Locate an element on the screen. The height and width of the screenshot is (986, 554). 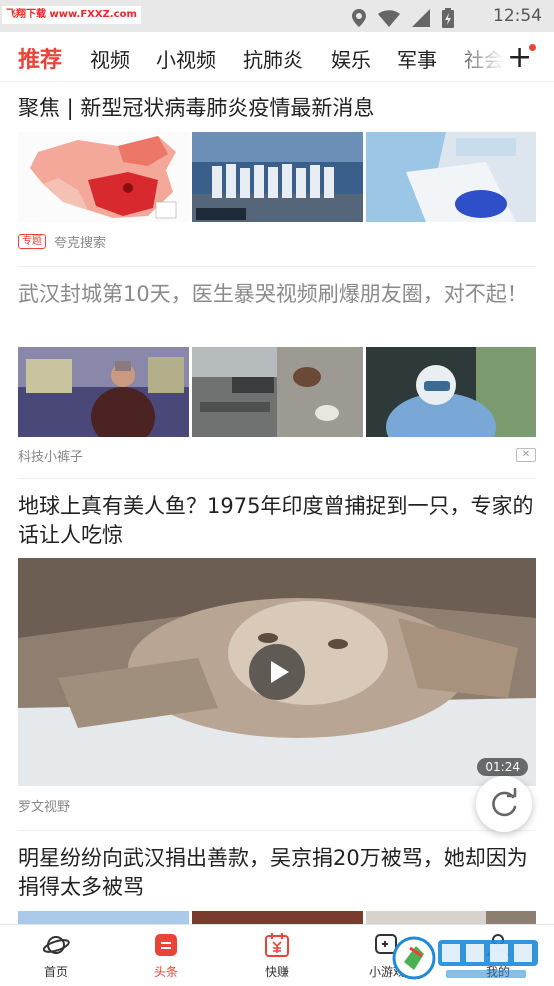
news-source: 科技小裤子 is located at coordinates (51, 457).